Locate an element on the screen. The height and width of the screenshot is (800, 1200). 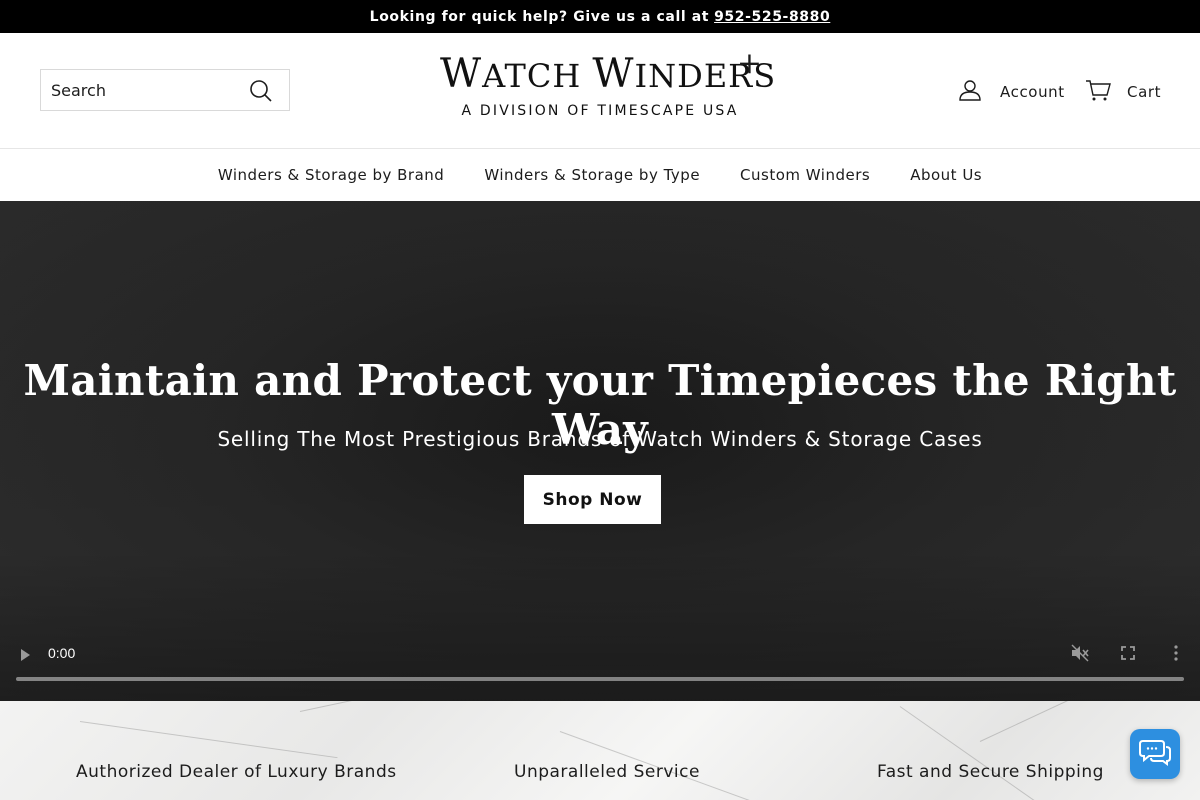
nav-custom-winders: Custom Winders is located at coordinates (805, 175).